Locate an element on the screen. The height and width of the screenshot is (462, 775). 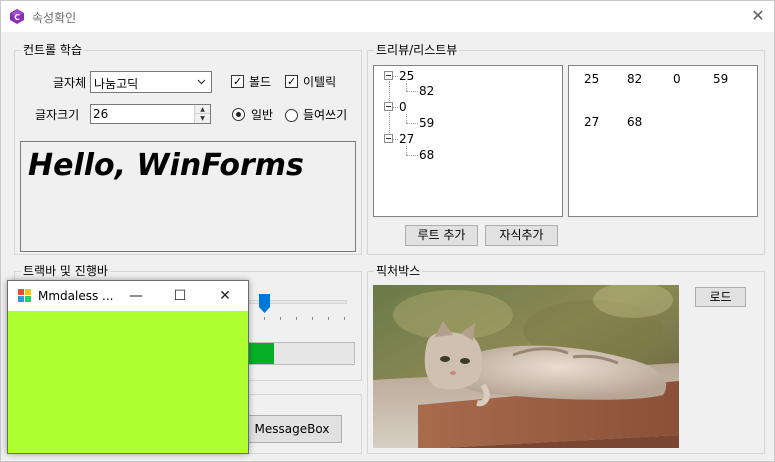
progress-fill is located at coordinates (259, 353).